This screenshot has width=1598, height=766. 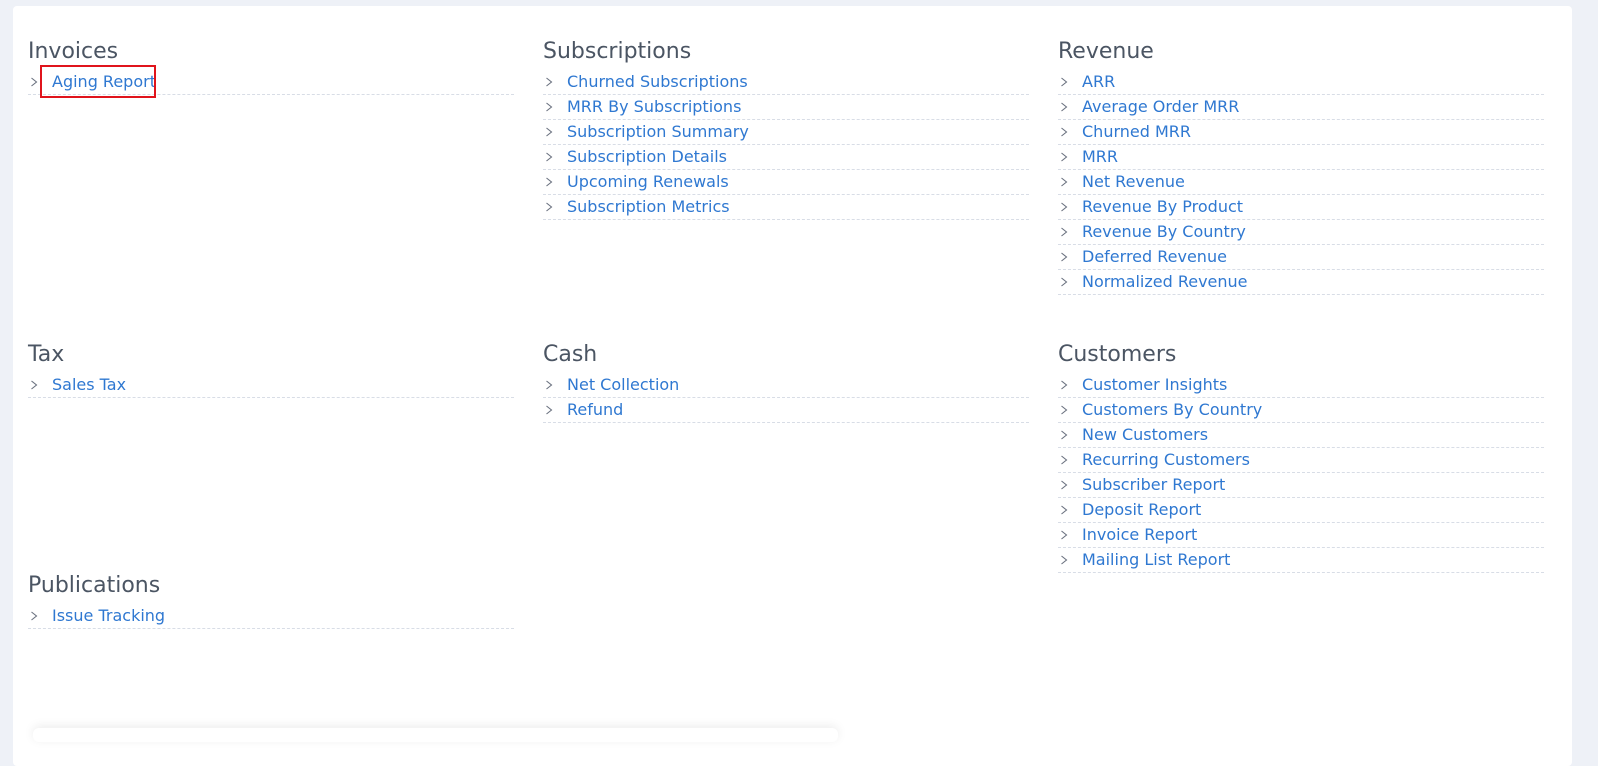 What do you see at coordinates (595, 409) in the screenshot?
I see `report-link-refund: Refund` at bounding box center [595, 409].